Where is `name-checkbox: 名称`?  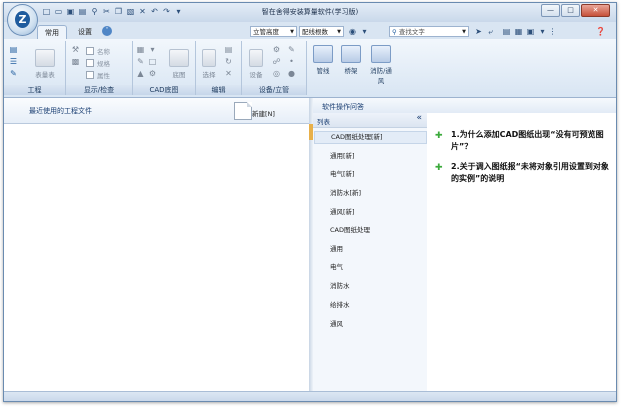
name-checkbox: 名称 is located at coordinates (98, 51).